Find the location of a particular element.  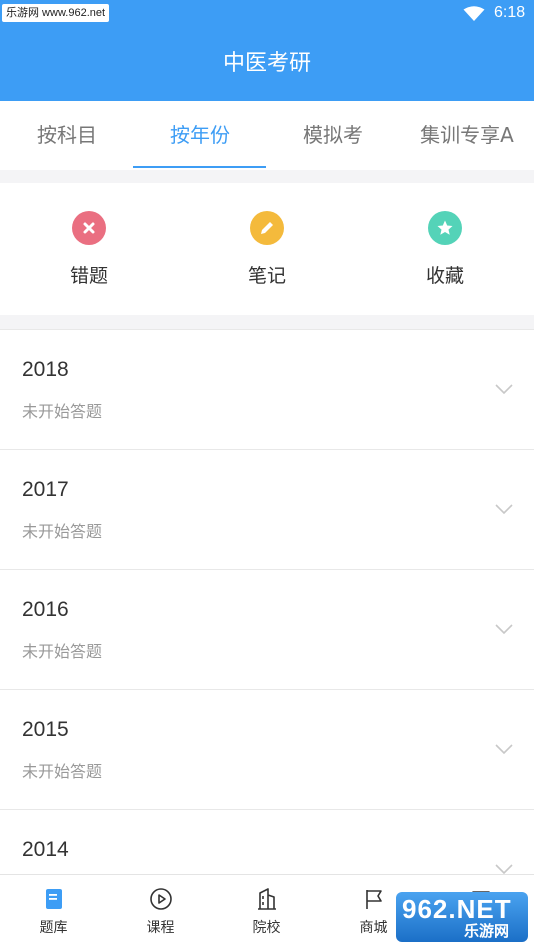

year-label: 2016 is located at coordinates (45, 609).